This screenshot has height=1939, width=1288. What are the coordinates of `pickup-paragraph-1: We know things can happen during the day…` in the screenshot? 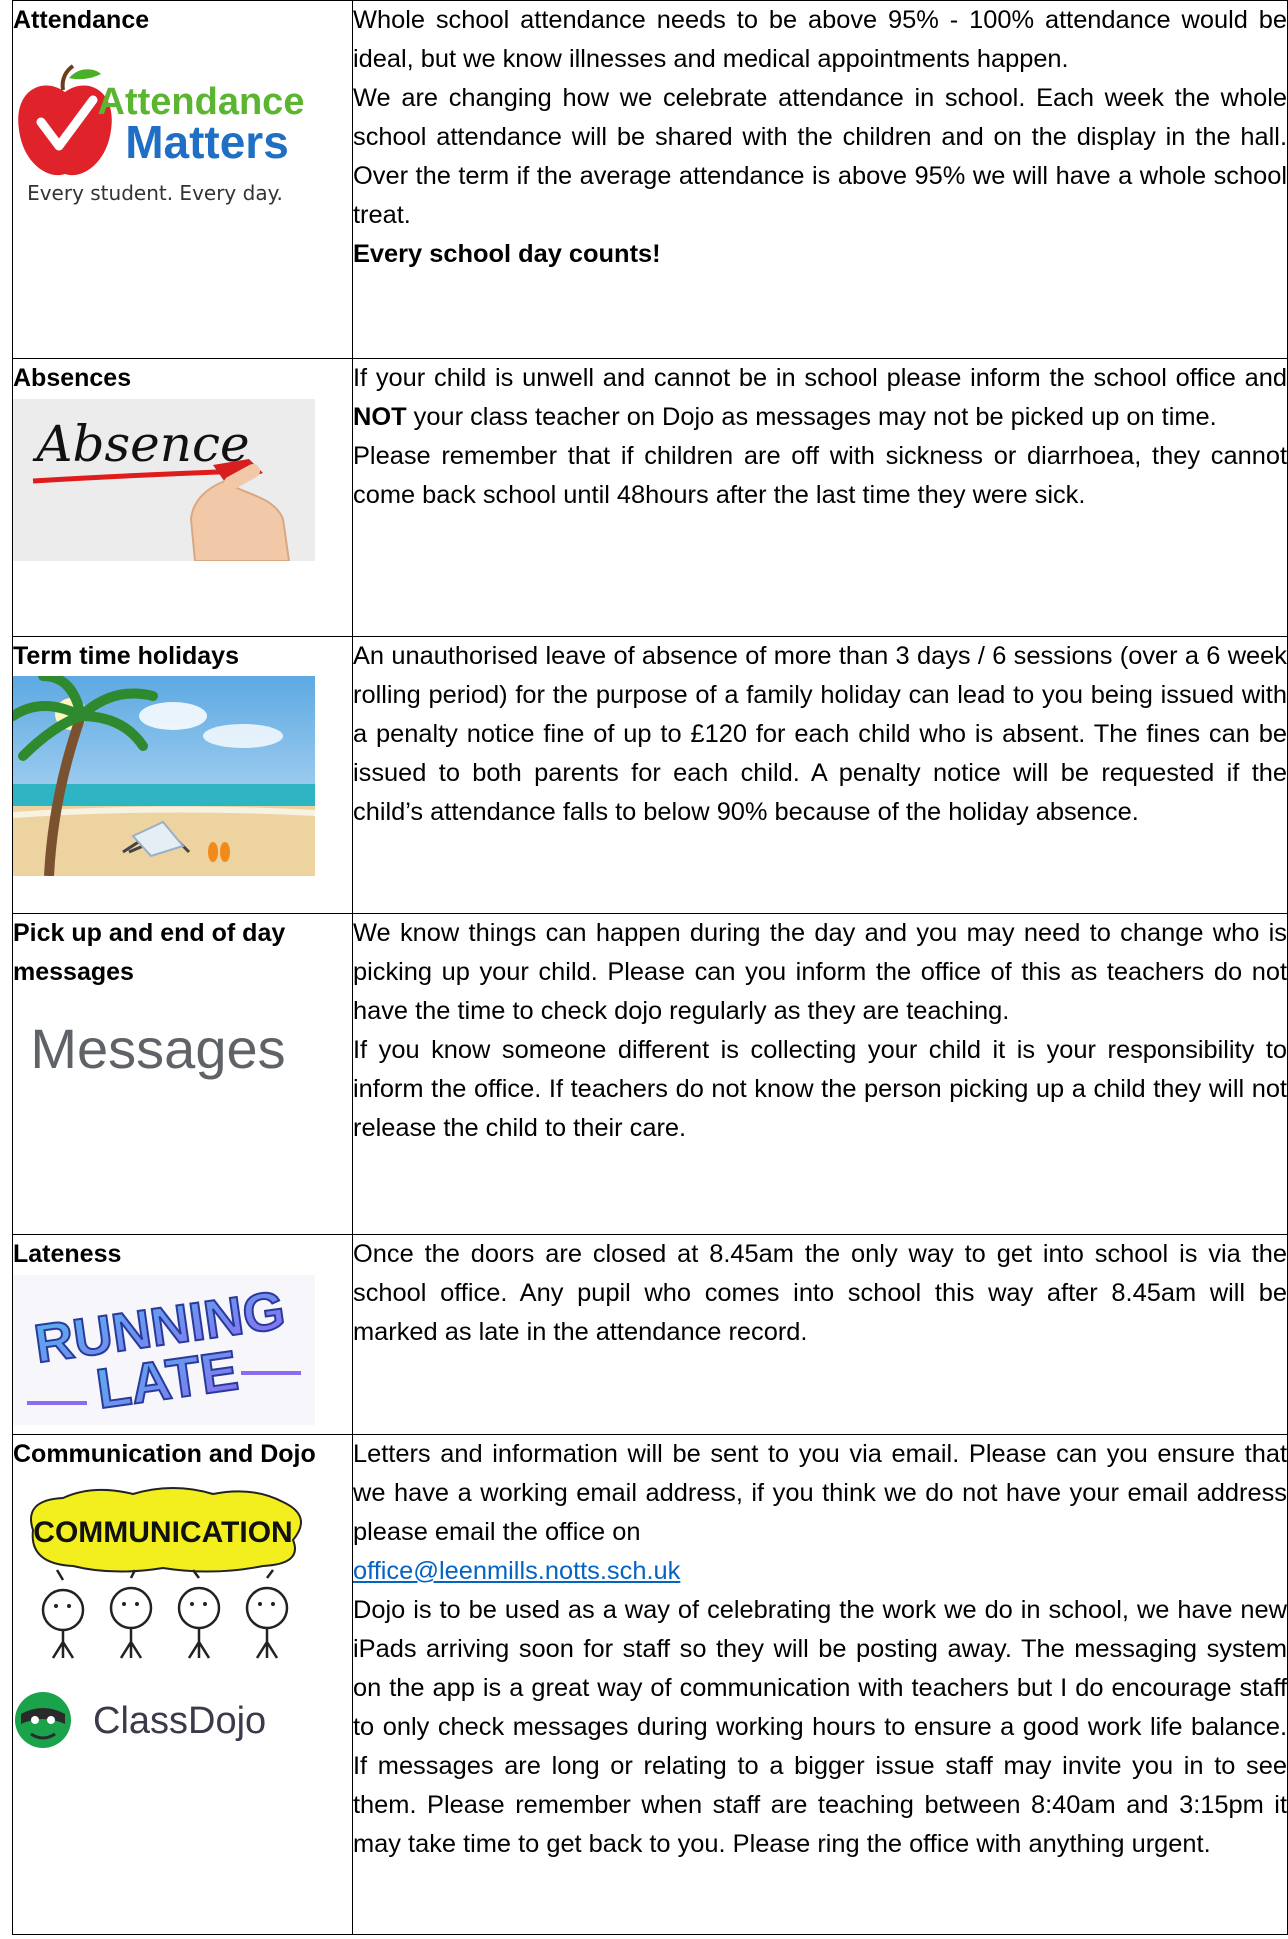 It's located at (820, 972).